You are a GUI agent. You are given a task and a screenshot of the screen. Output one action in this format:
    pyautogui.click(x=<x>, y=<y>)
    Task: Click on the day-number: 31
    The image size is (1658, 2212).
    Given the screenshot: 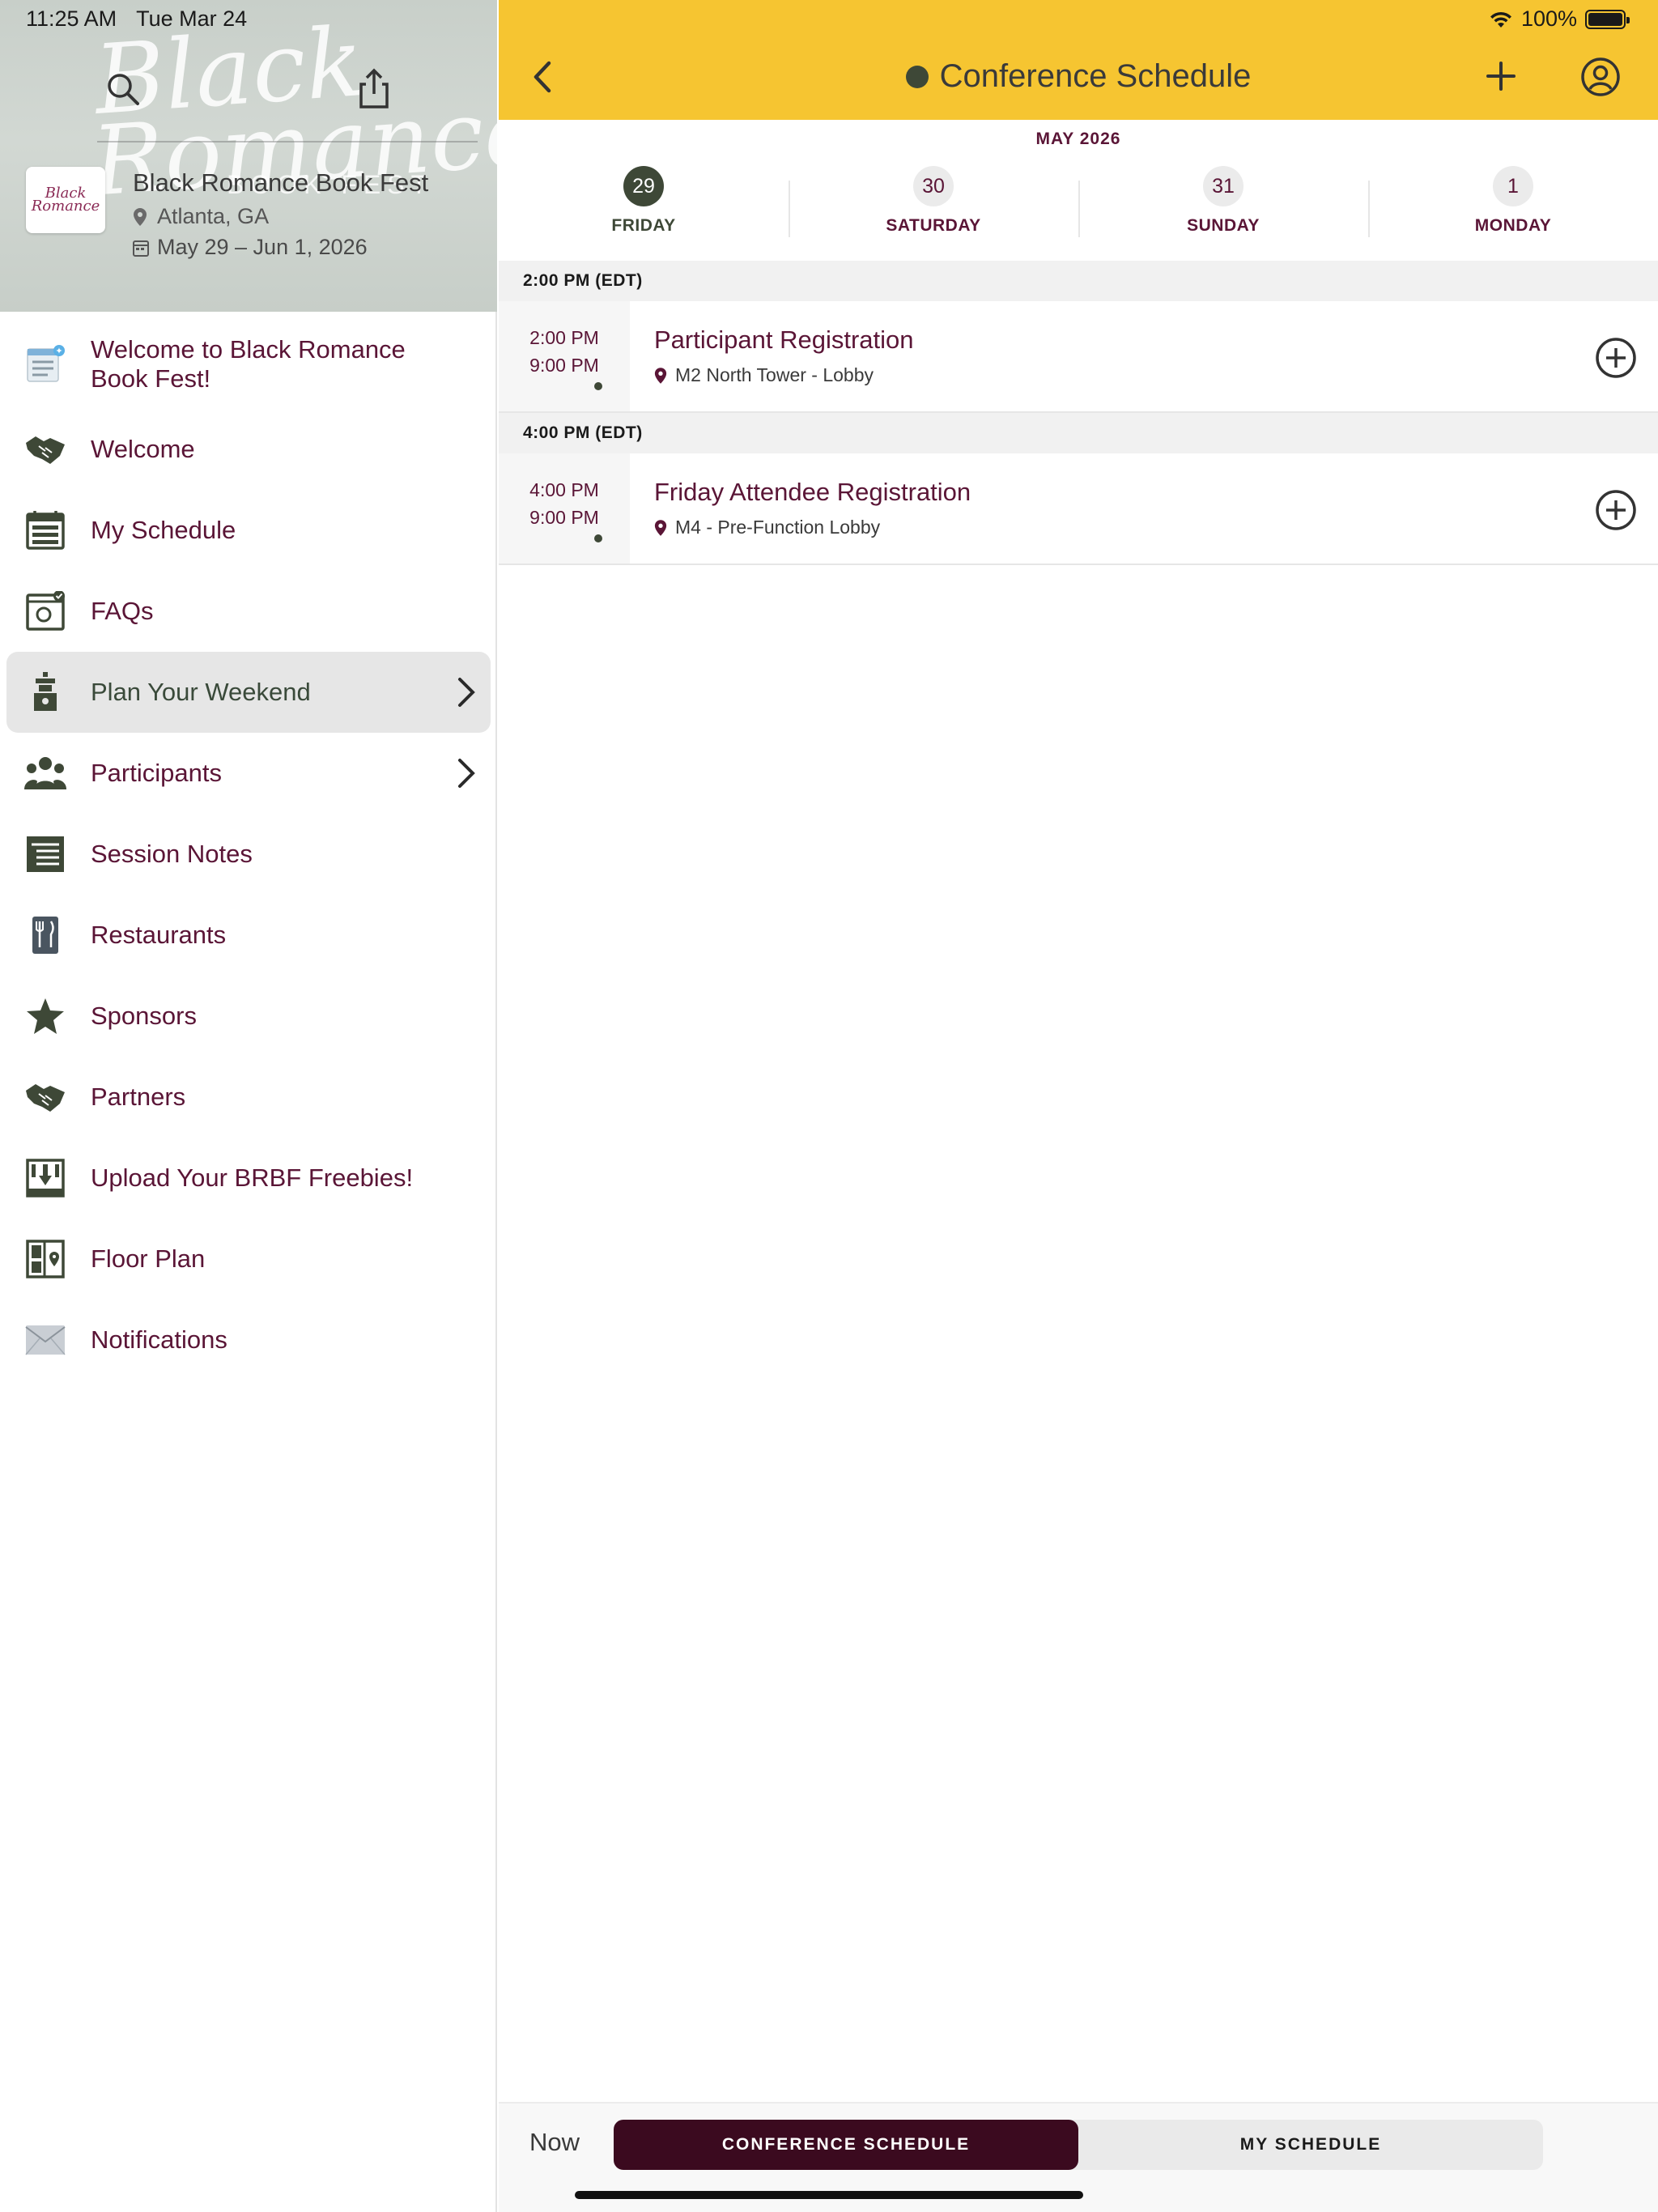 What is the action you would take?
    pyautogui.click(x=1223, y=186)
    